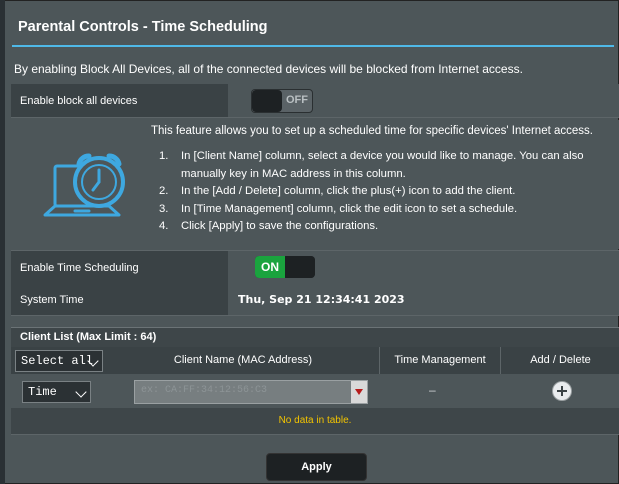 Image resolution: width=619 pixels, height=484 pixels. I want to click on block-all-label: Enable block all devices, so click(79, 100).